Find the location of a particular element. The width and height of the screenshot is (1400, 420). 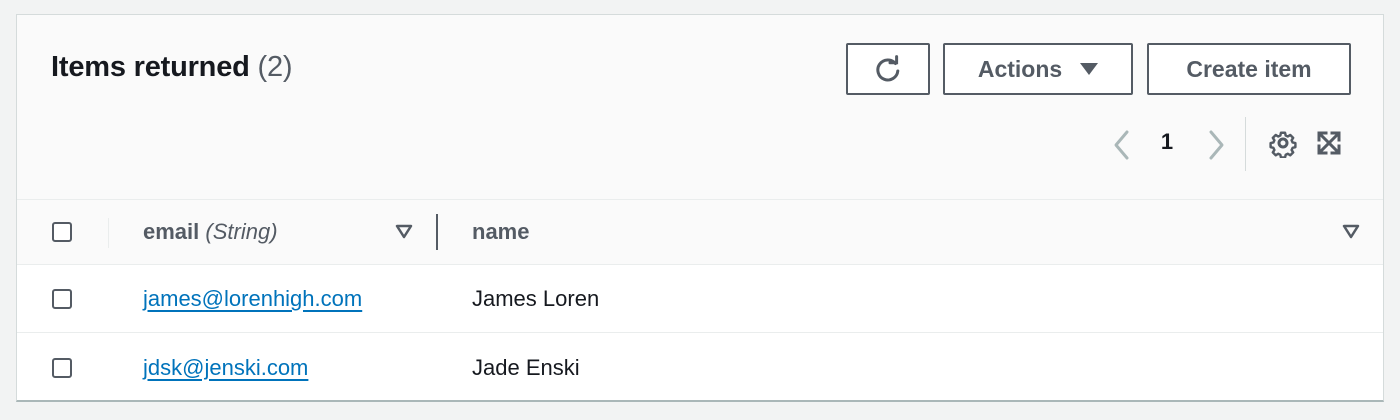

expand-icon is located at coordinates (1329, 143).